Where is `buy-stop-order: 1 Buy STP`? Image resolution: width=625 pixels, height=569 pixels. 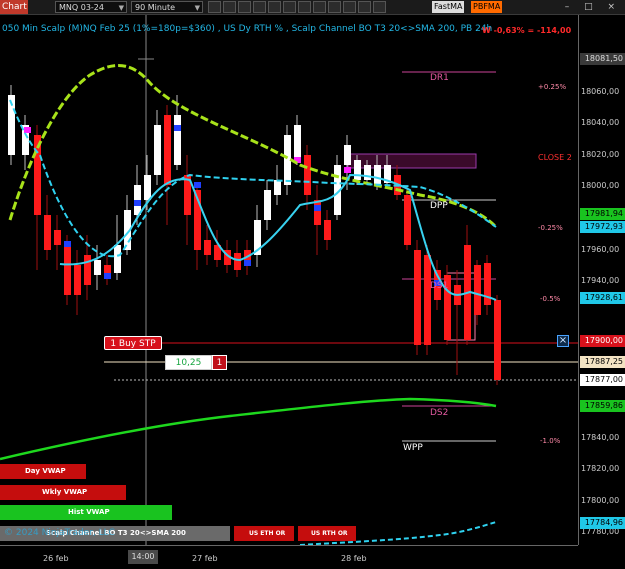
buy-stop-order: 1 Buy STP is located at coordinates (133, 343).